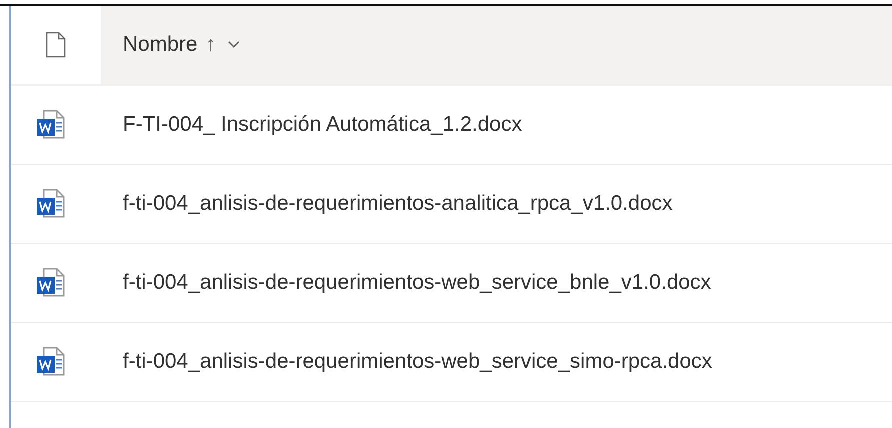 The width and height of the screenshot is (892, 428). I want to click on file-name: f-ti-004_anlisis-de-requerimientos-analitica_rpca_v1.0.docx, so click(387, 204).